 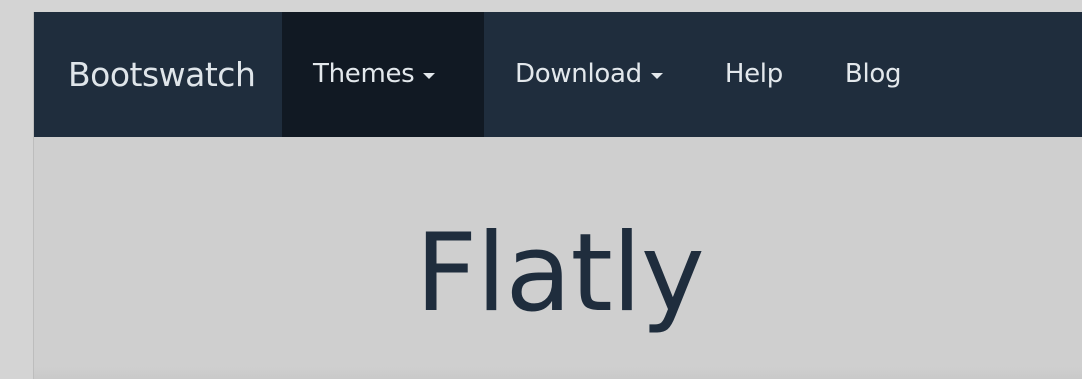 I want to click on nav-item-download: Download, so click(x=589, y=74).